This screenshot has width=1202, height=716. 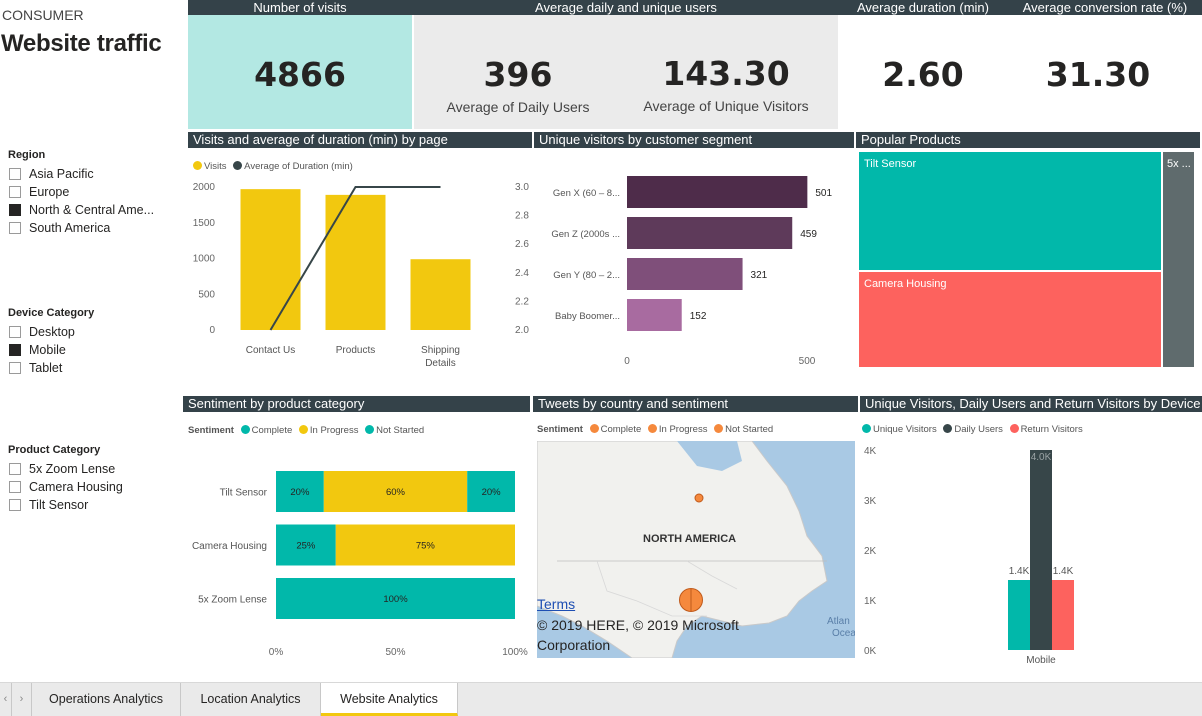 I want to click on bar-unique-visitors, so click(x=1019, y=615).